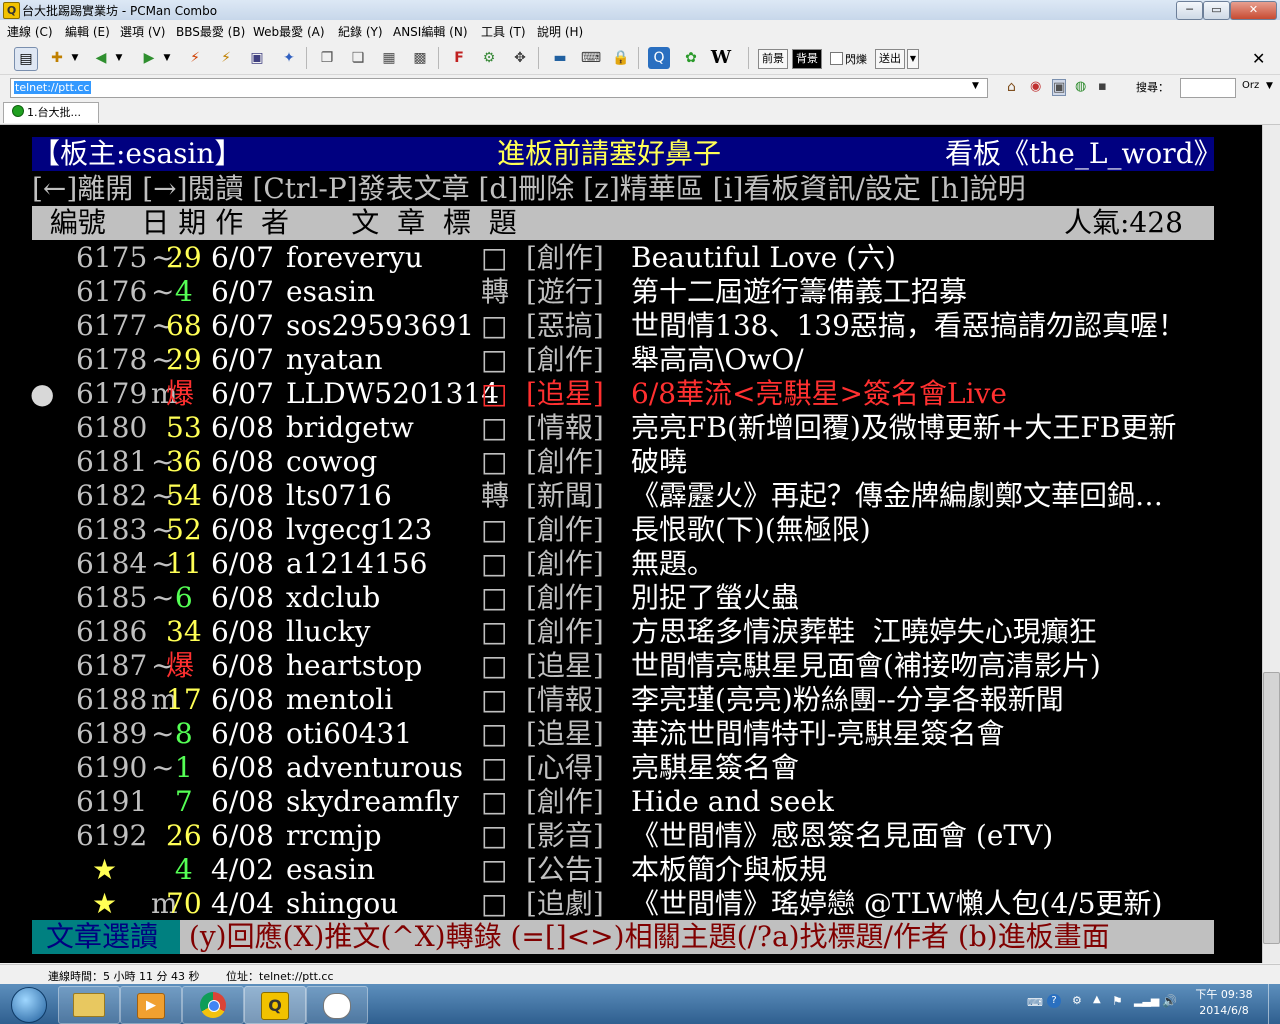 The height and width of the screenshot is (1024, 1280). Describe the element at coordinates (1097, 999) in the screenshot. I see `show-hidden-icons-icon: ▲` at that location.